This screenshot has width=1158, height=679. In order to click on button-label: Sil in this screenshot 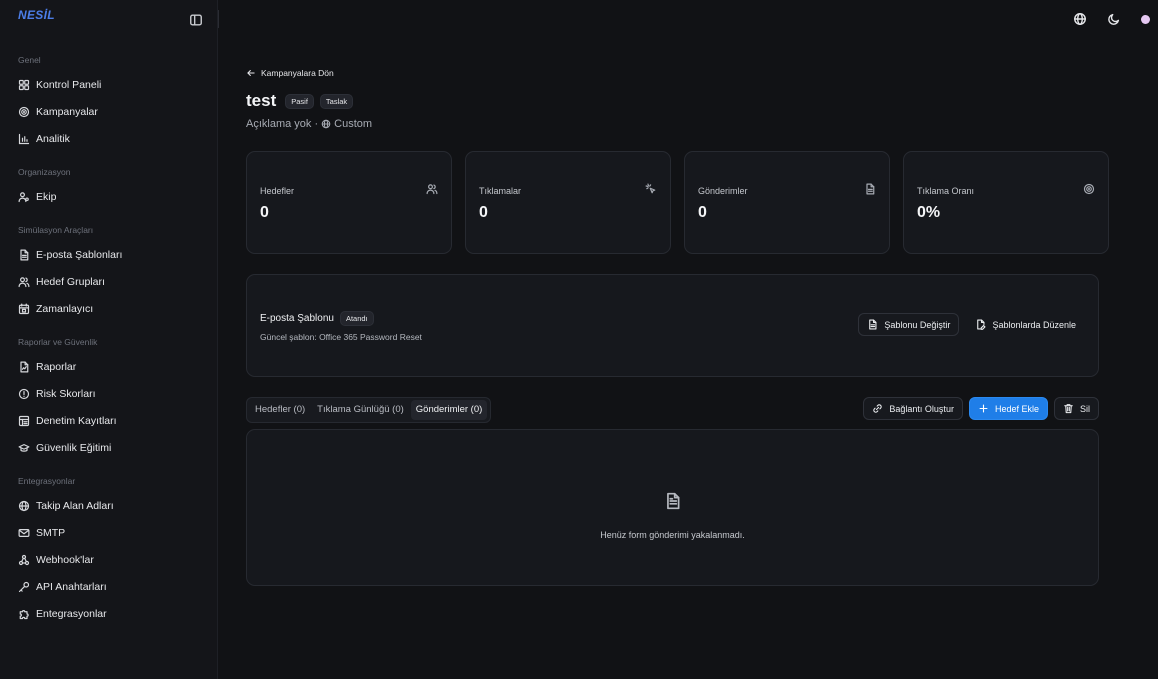, I will do `click(1084, 408)`.